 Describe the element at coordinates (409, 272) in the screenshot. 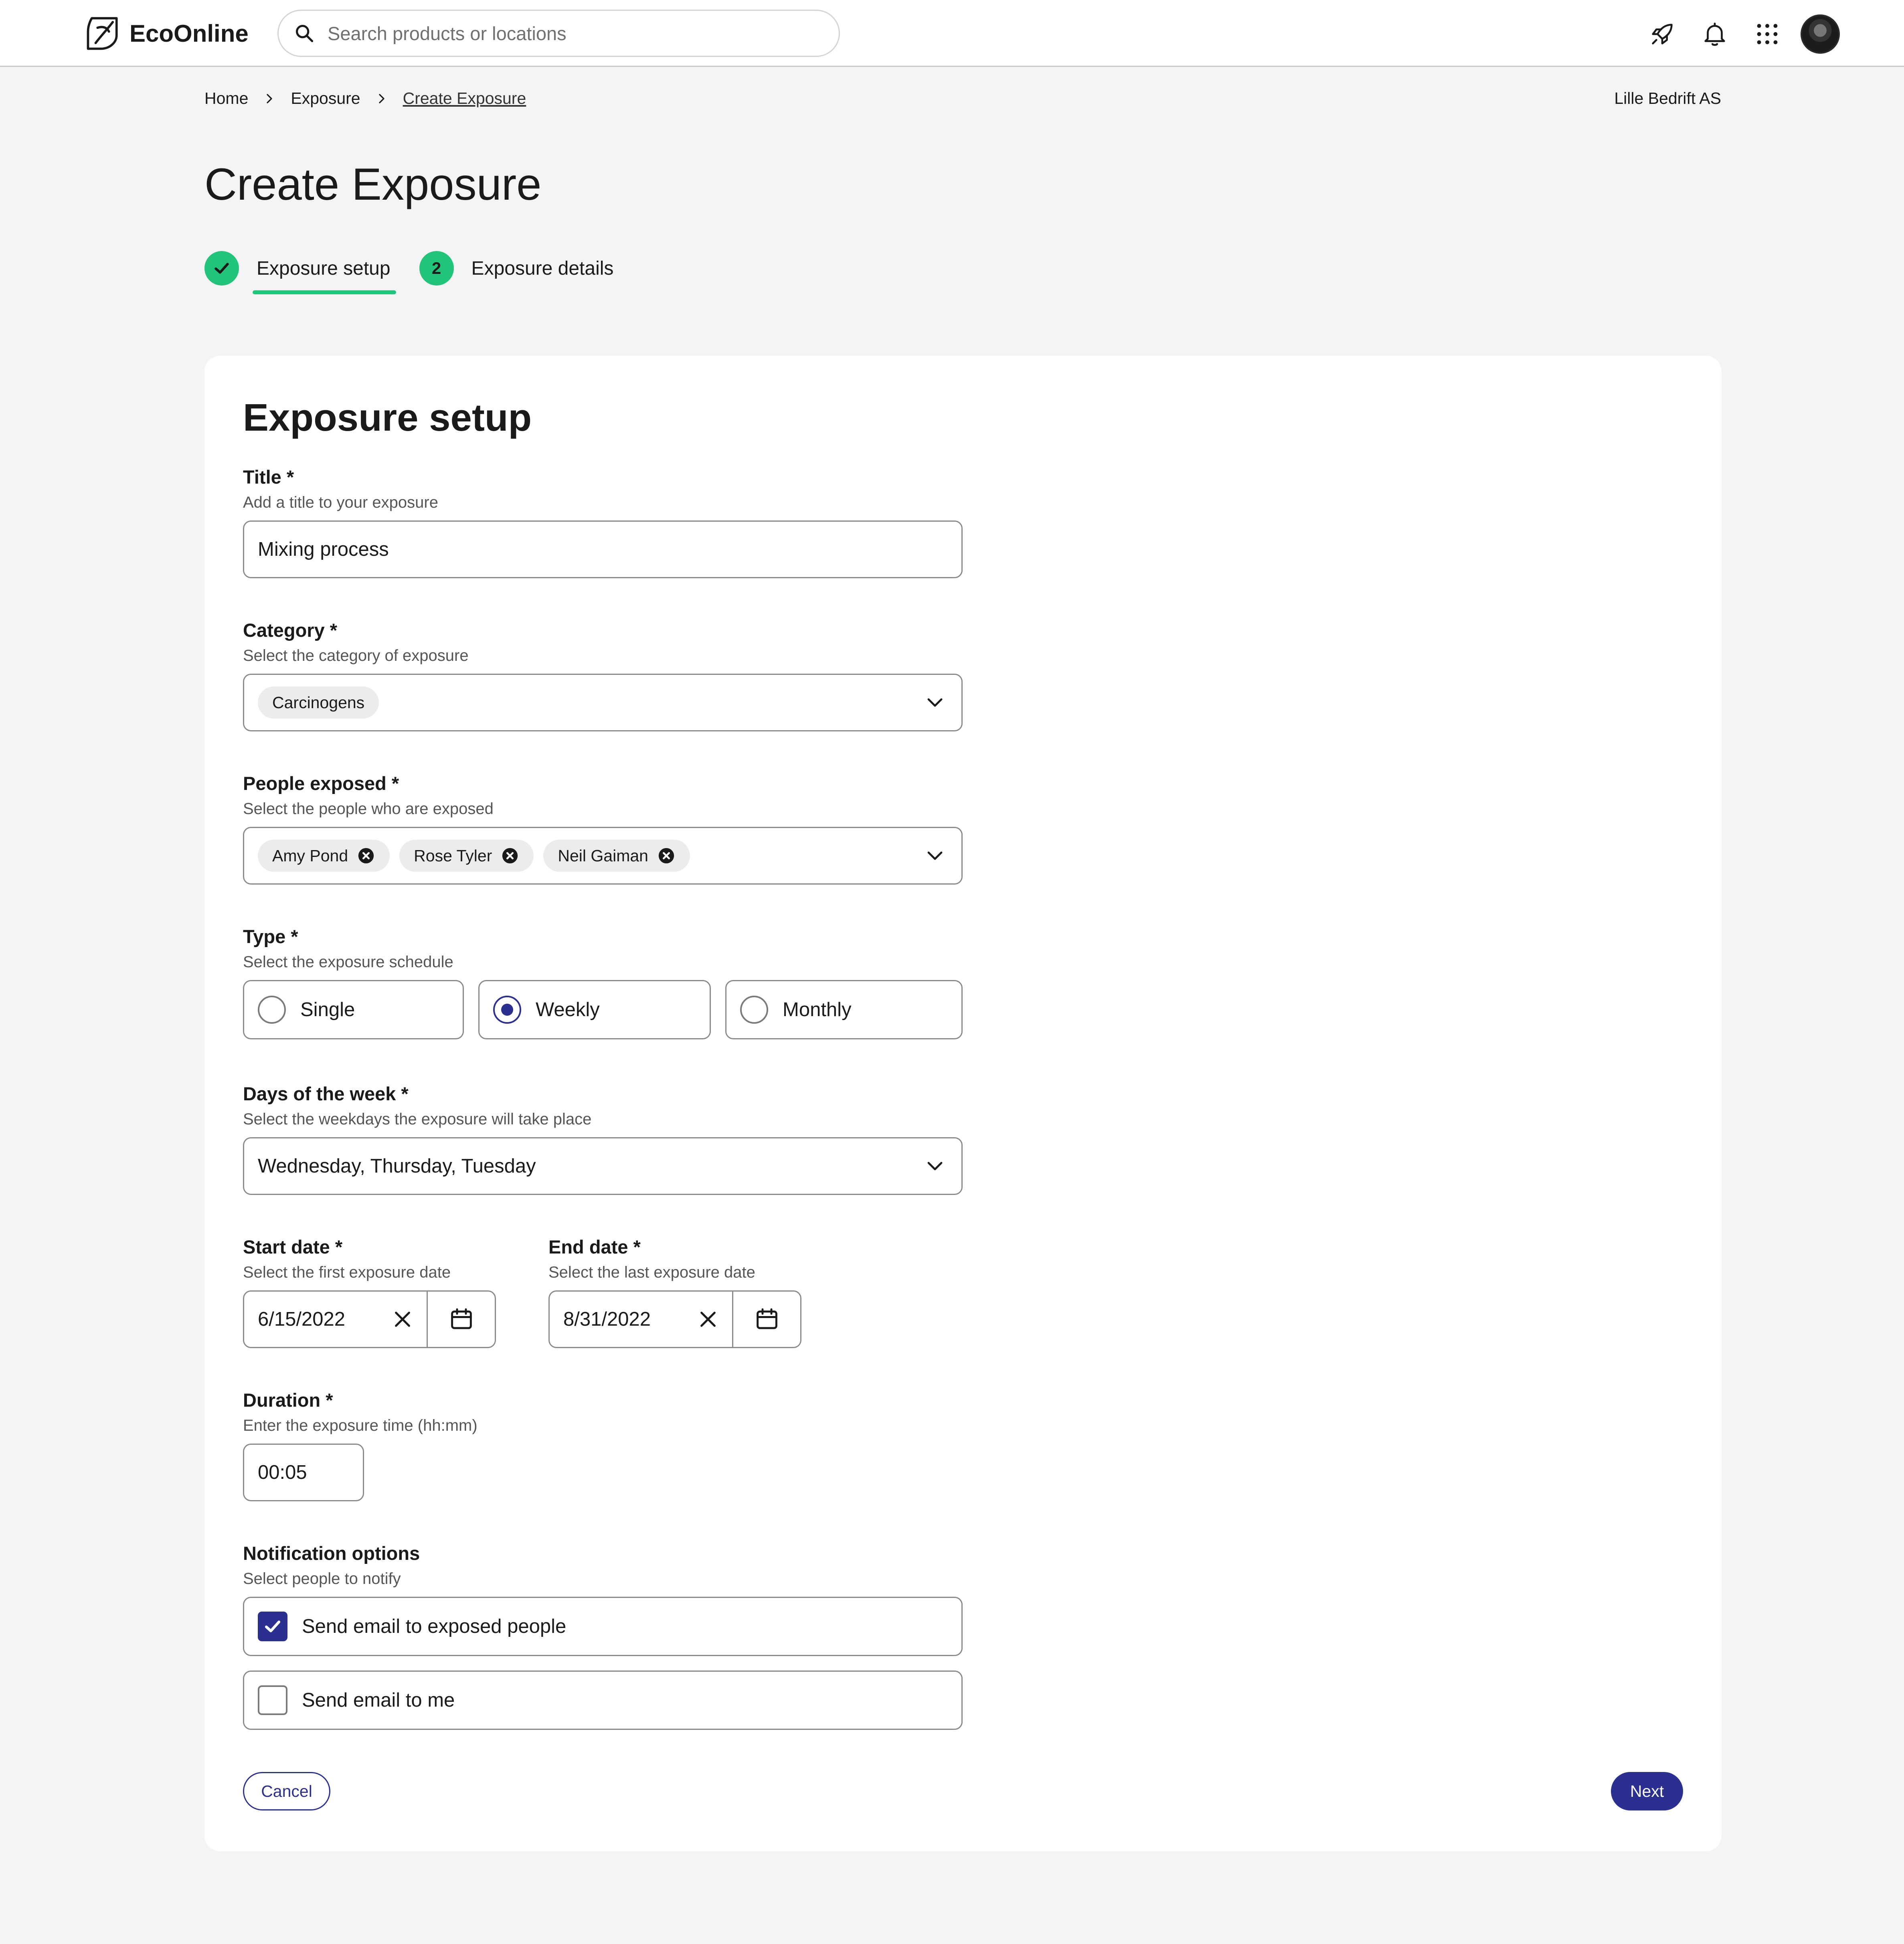

I see `stepper: Exposure setup 2 Exposure details` at that location.